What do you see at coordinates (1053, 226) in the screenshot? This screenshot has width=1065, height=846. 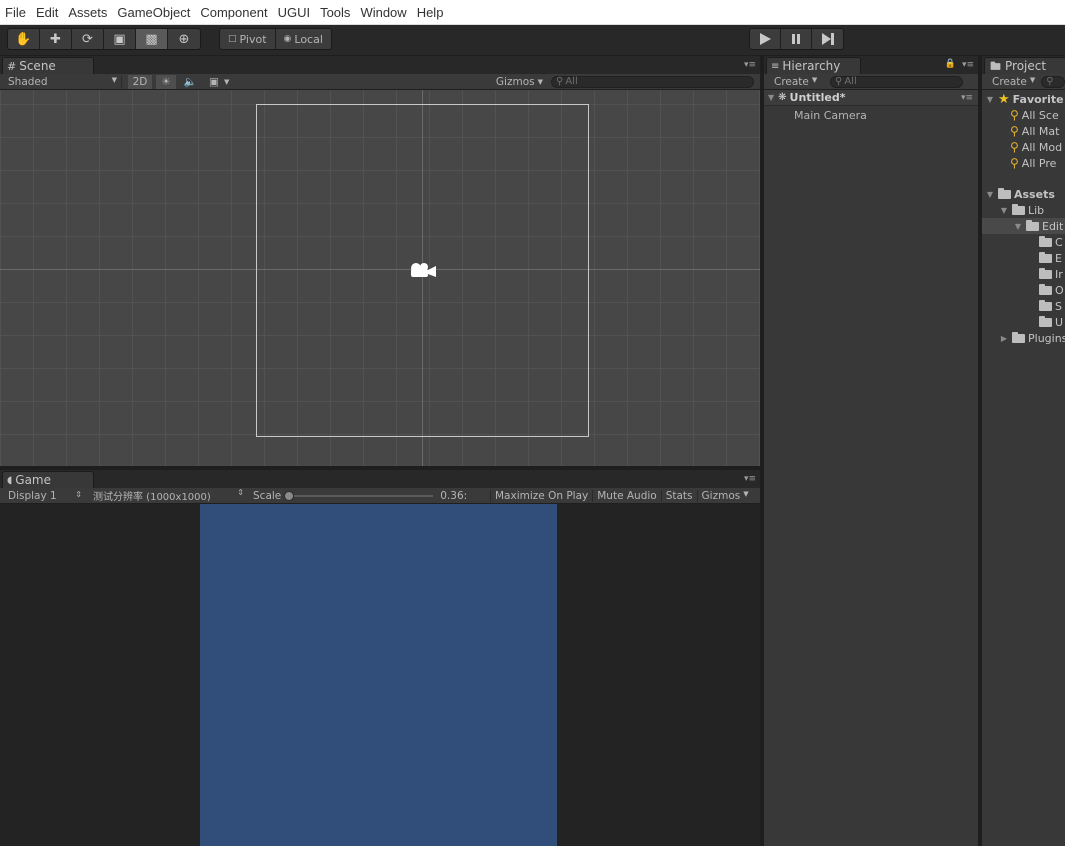 I see `editor-label: Edit` at bounding box center [1053, 226].